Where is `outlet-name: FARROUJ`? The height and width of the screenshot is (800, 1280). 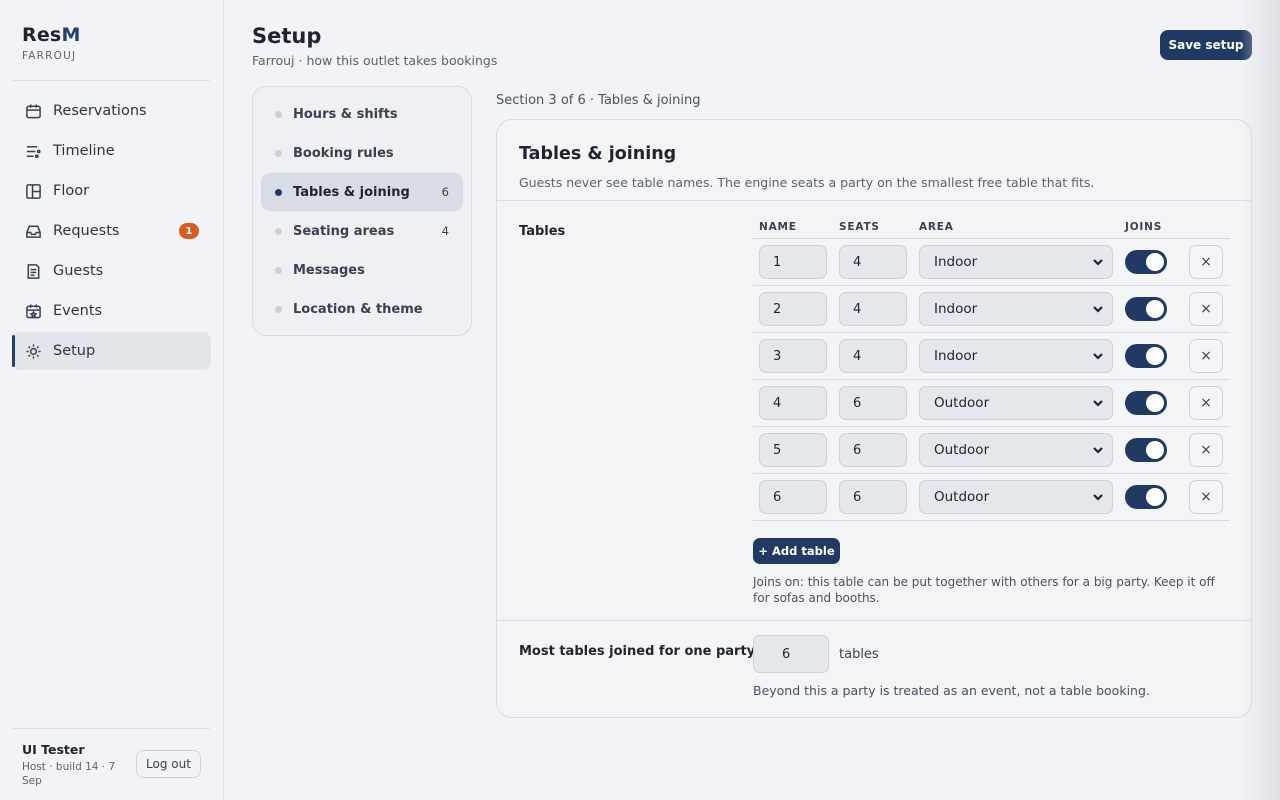
outlet-name: FARROUJ is located at coordinates (49, 56).